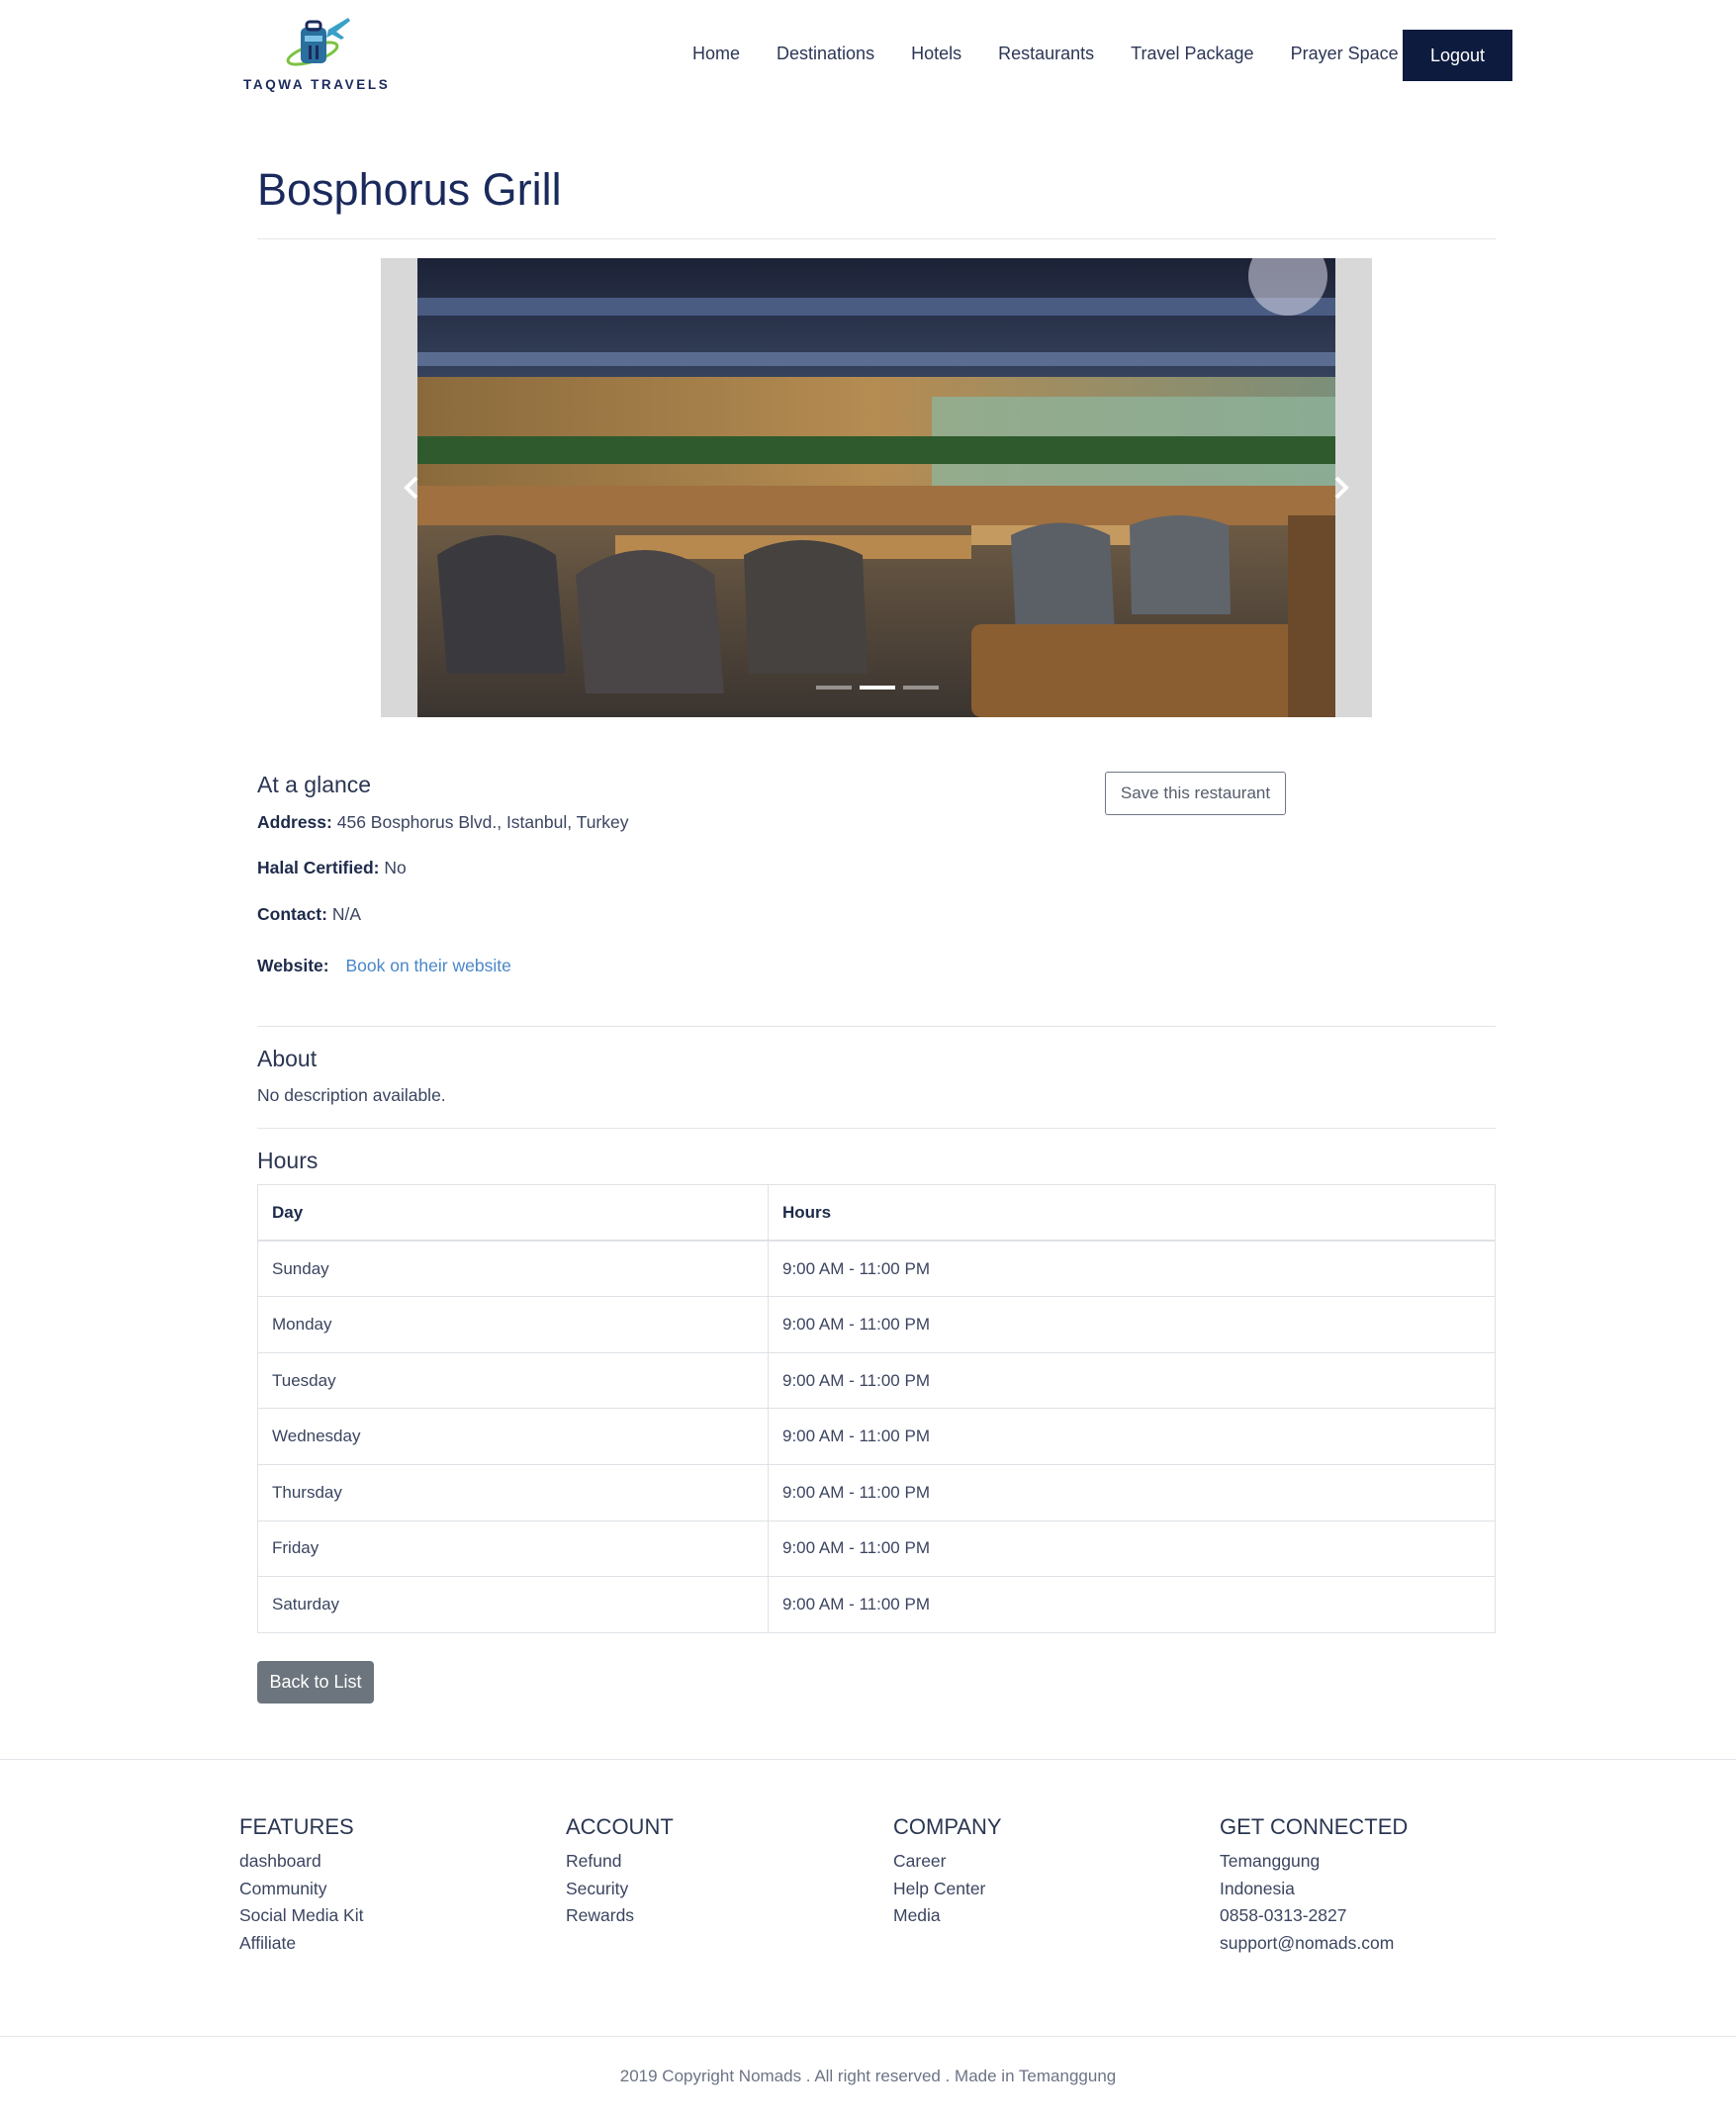 The width and height of the screenshot is (1736, 2119). I want to click on day-cell: Monday, so click(513, 1324).